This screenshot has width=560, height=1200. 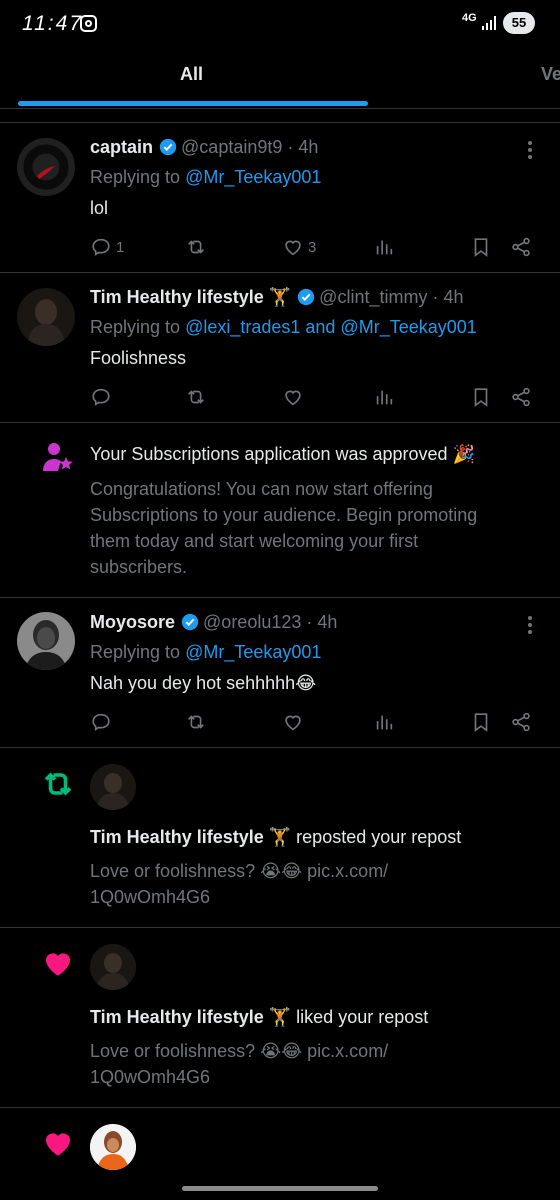 I want to click on handle: @oreolu123, so click(x=252, y=622).